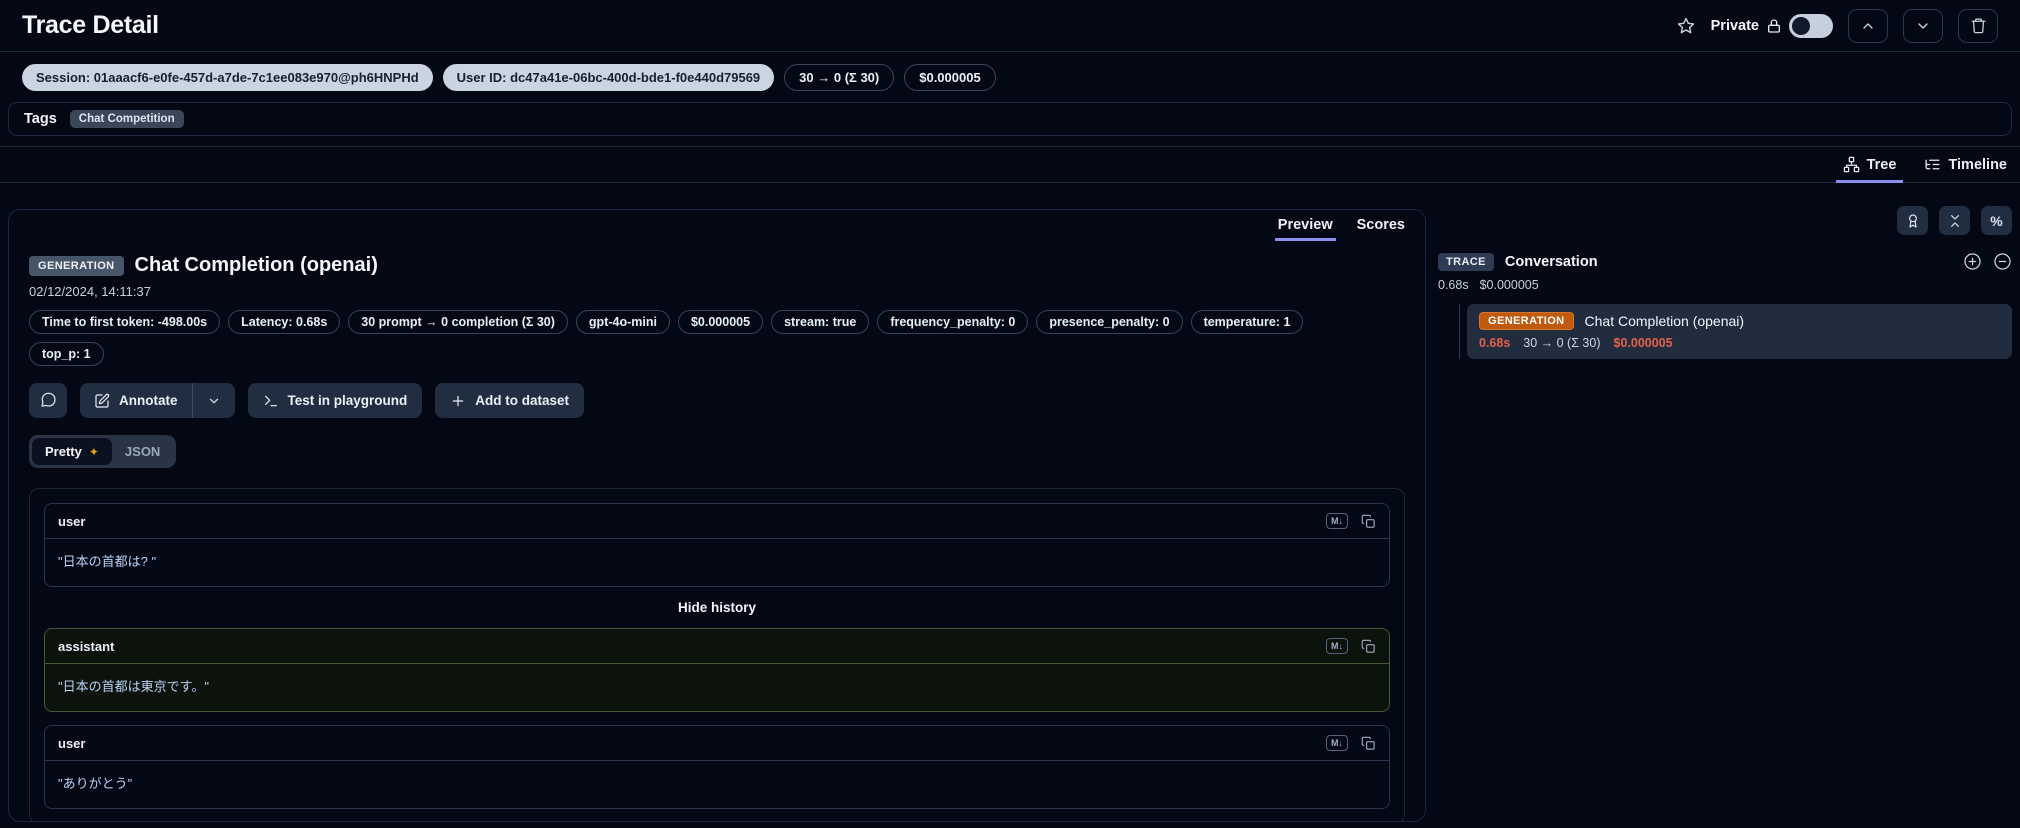  I want to click on lock-icon, so click(1774, 26).